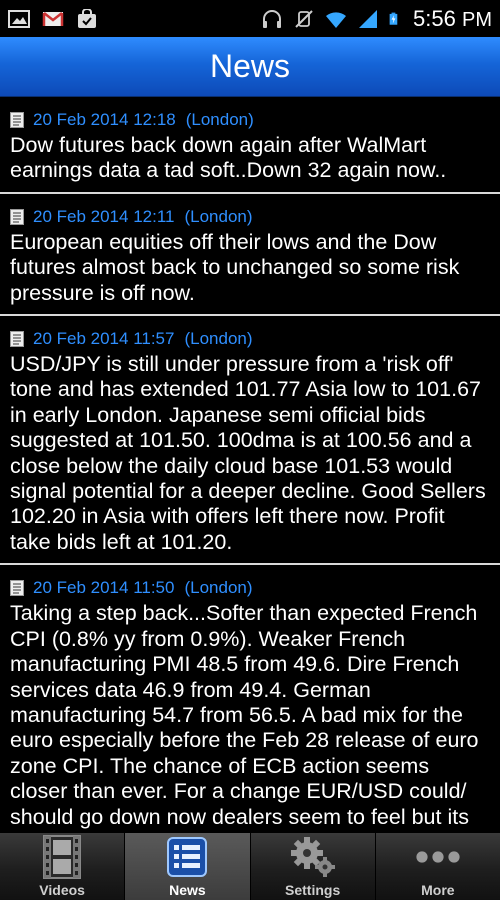 The width and height of the screenshot is (500, 900). I want to click on gmail-icon, so click(53, 18).